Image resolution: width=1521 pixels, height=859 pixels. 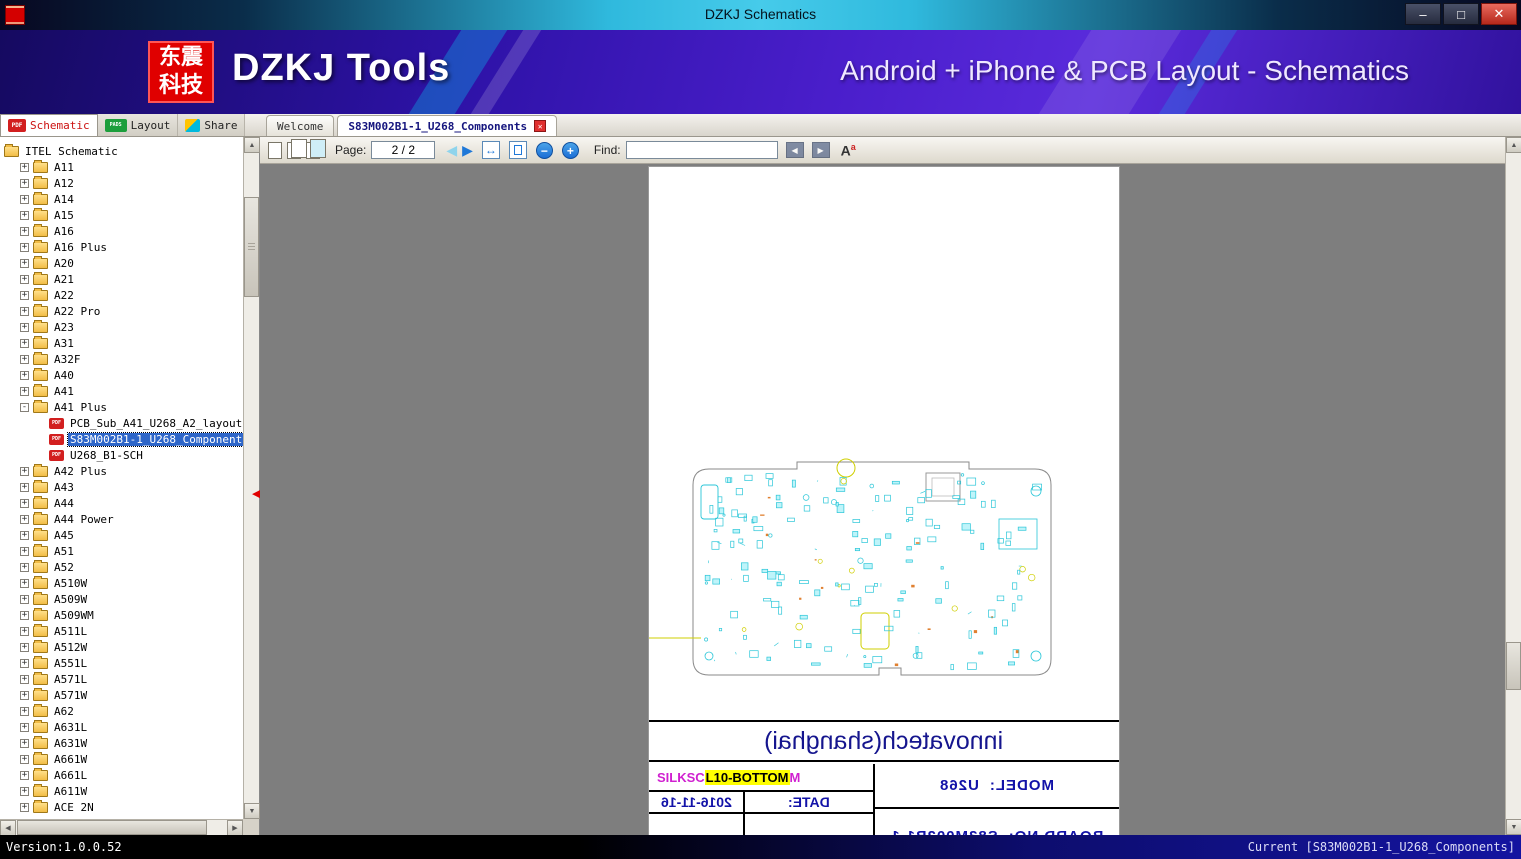 I want to click on scroll-left-icon: ◀, so click(x=8, y=828).